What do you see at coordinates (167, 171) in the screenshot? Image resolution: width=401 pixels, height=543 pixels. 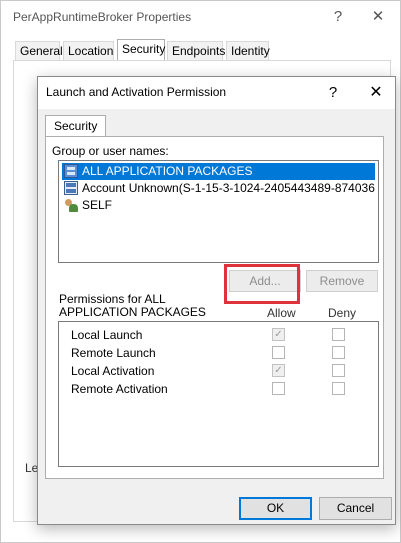 I see `user-name-label: ALL APPLICATION PACKAGES` at bounding box center [167, 171].